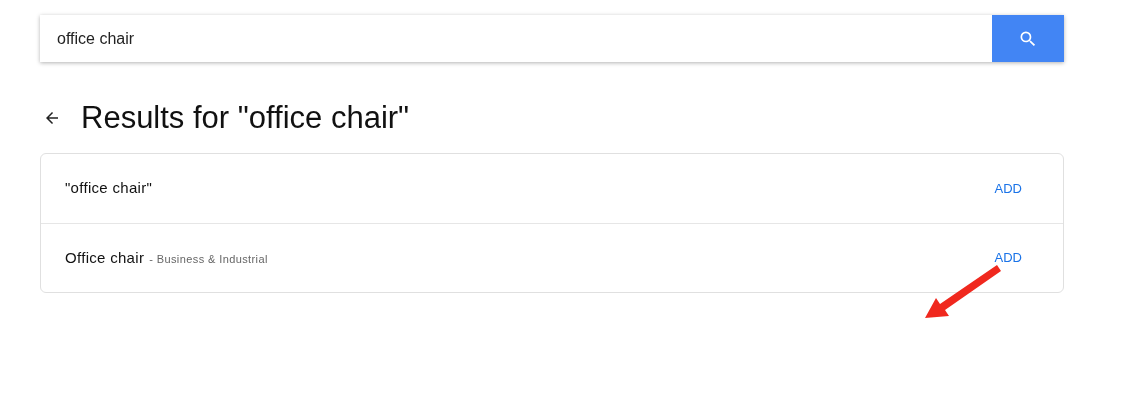 This screenshot has width=1147, height=417. I want to click on result-category: - Business & Industrial, so click(208, 259).